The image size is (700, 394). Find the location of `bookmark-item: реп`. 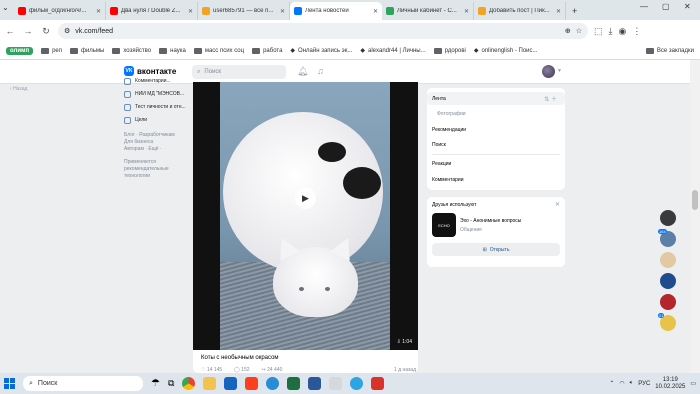

bookmark-item: реп is located at coordinates (51, 50).